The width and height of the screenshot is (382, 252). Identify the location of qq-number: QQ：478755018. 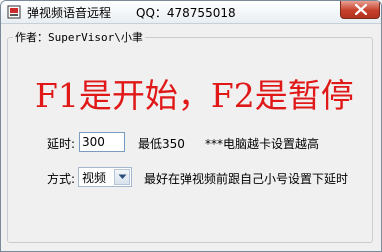
(186, 13).